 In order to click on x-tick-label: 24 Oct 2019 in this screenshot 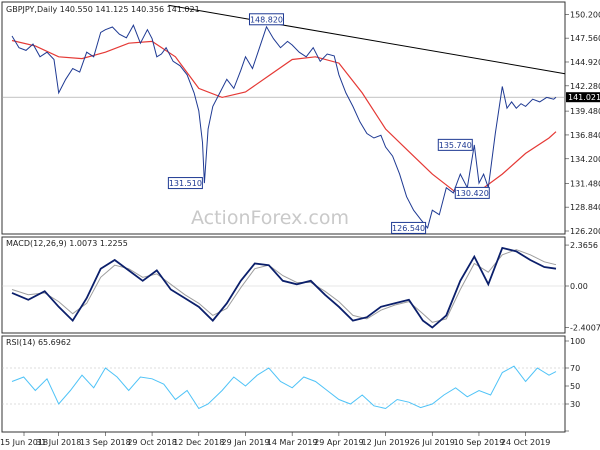, I will do `click(525, 442)`.